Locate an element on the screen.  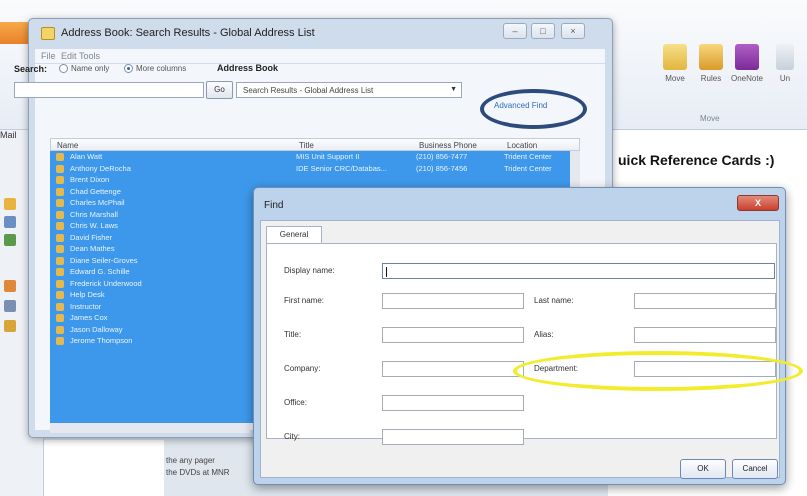
last-name-input is located at coordinates (705, 301).